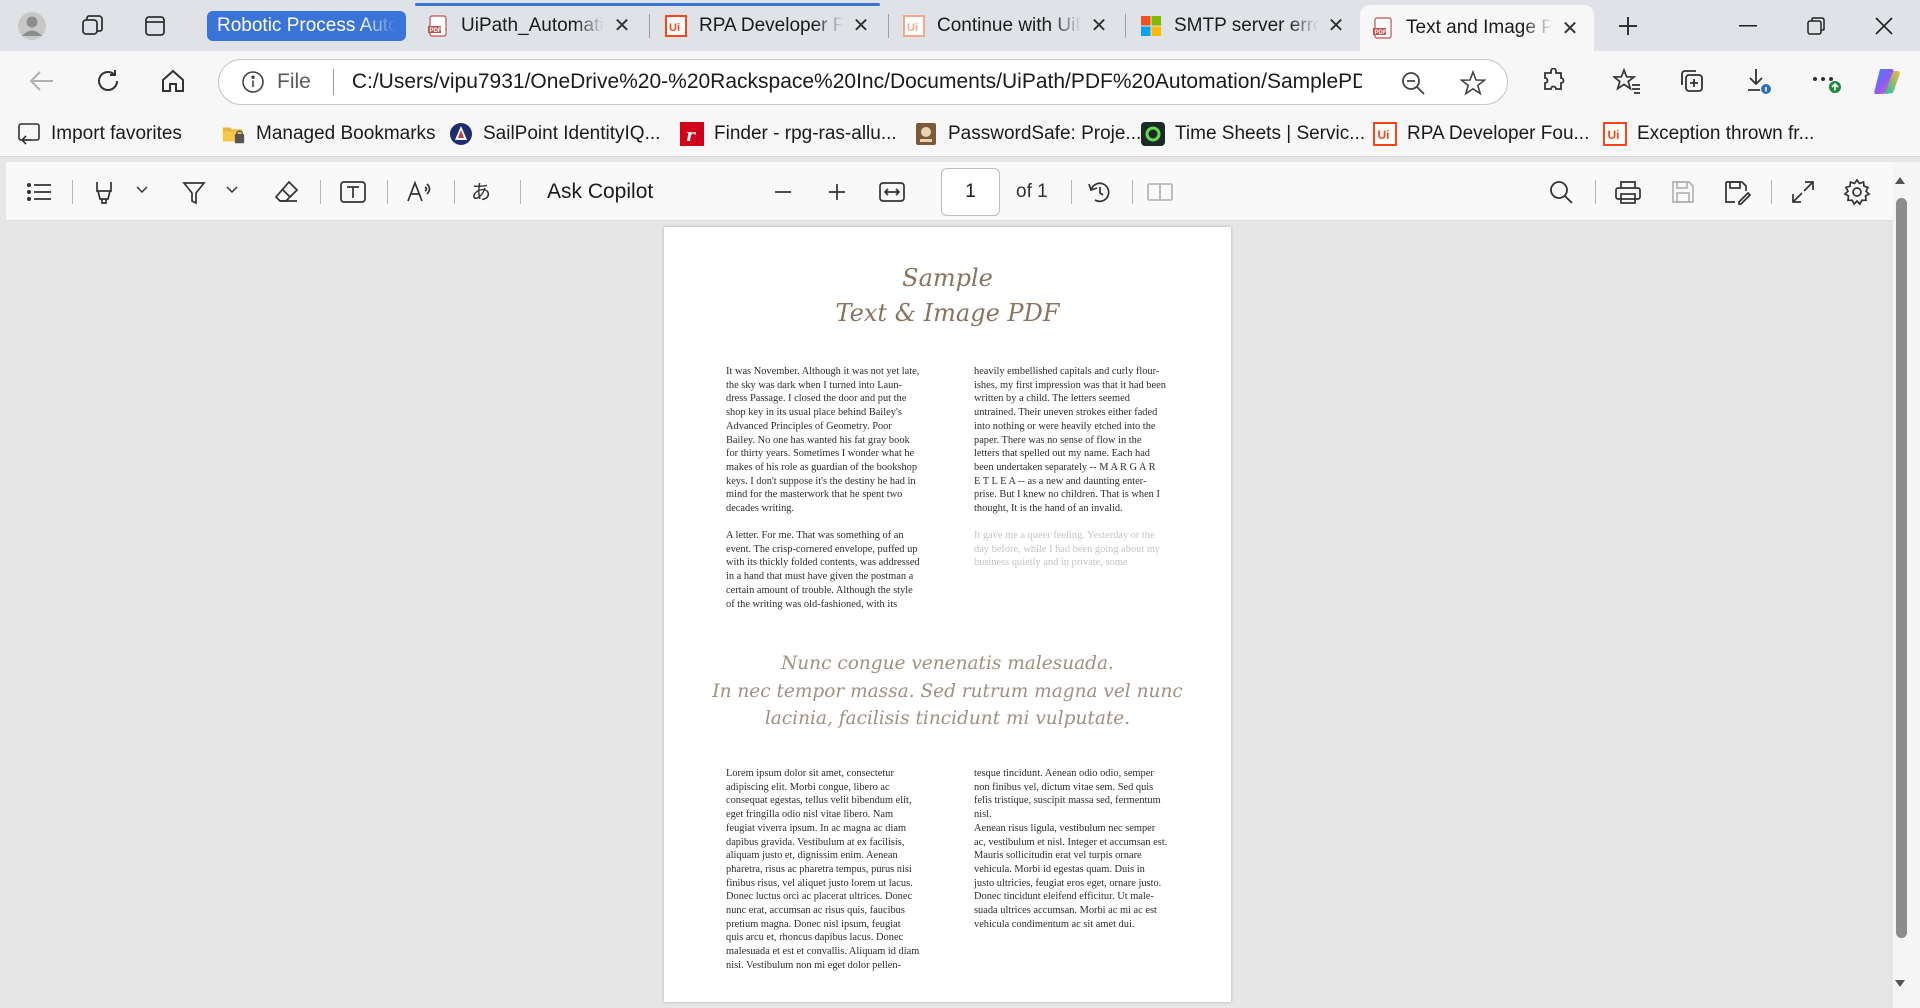 Image resolution: width=1920 pixels, height=1008 pixels. I want to click on close-window-icon, so click(1884, 25).